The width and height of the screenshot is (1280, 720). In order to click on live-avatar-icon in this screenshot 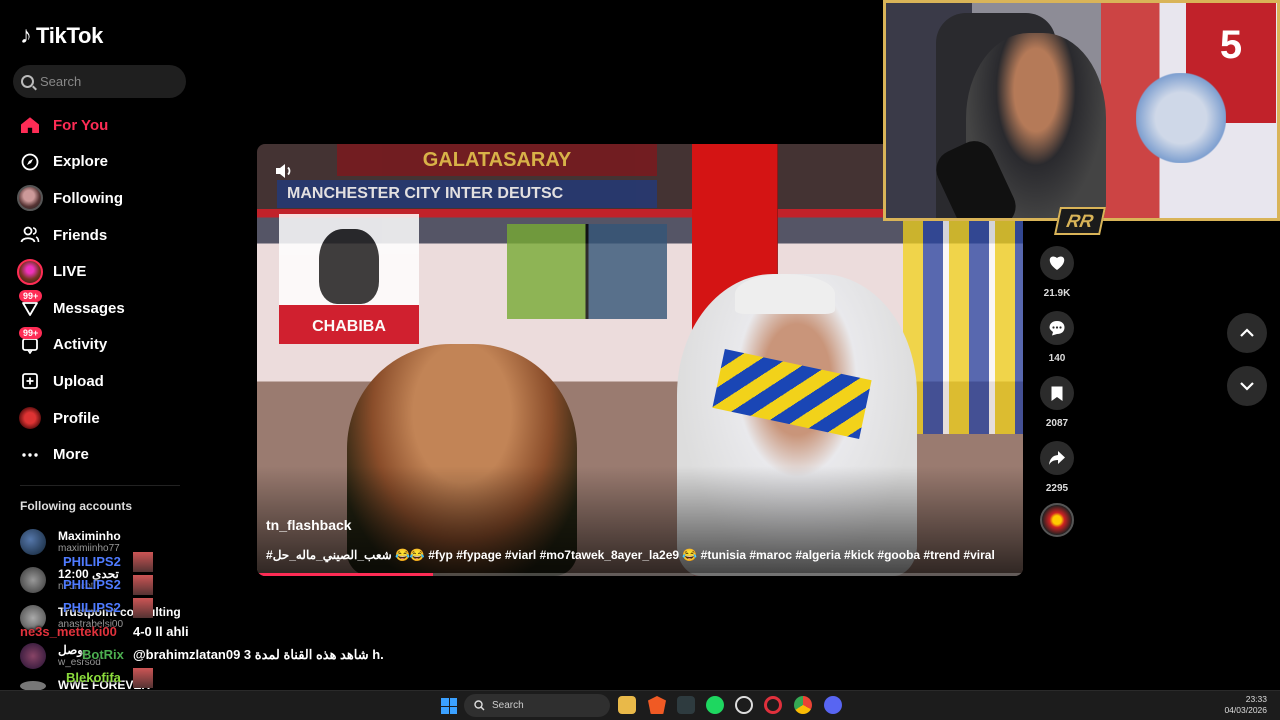, I will do `click(30, 271)`.